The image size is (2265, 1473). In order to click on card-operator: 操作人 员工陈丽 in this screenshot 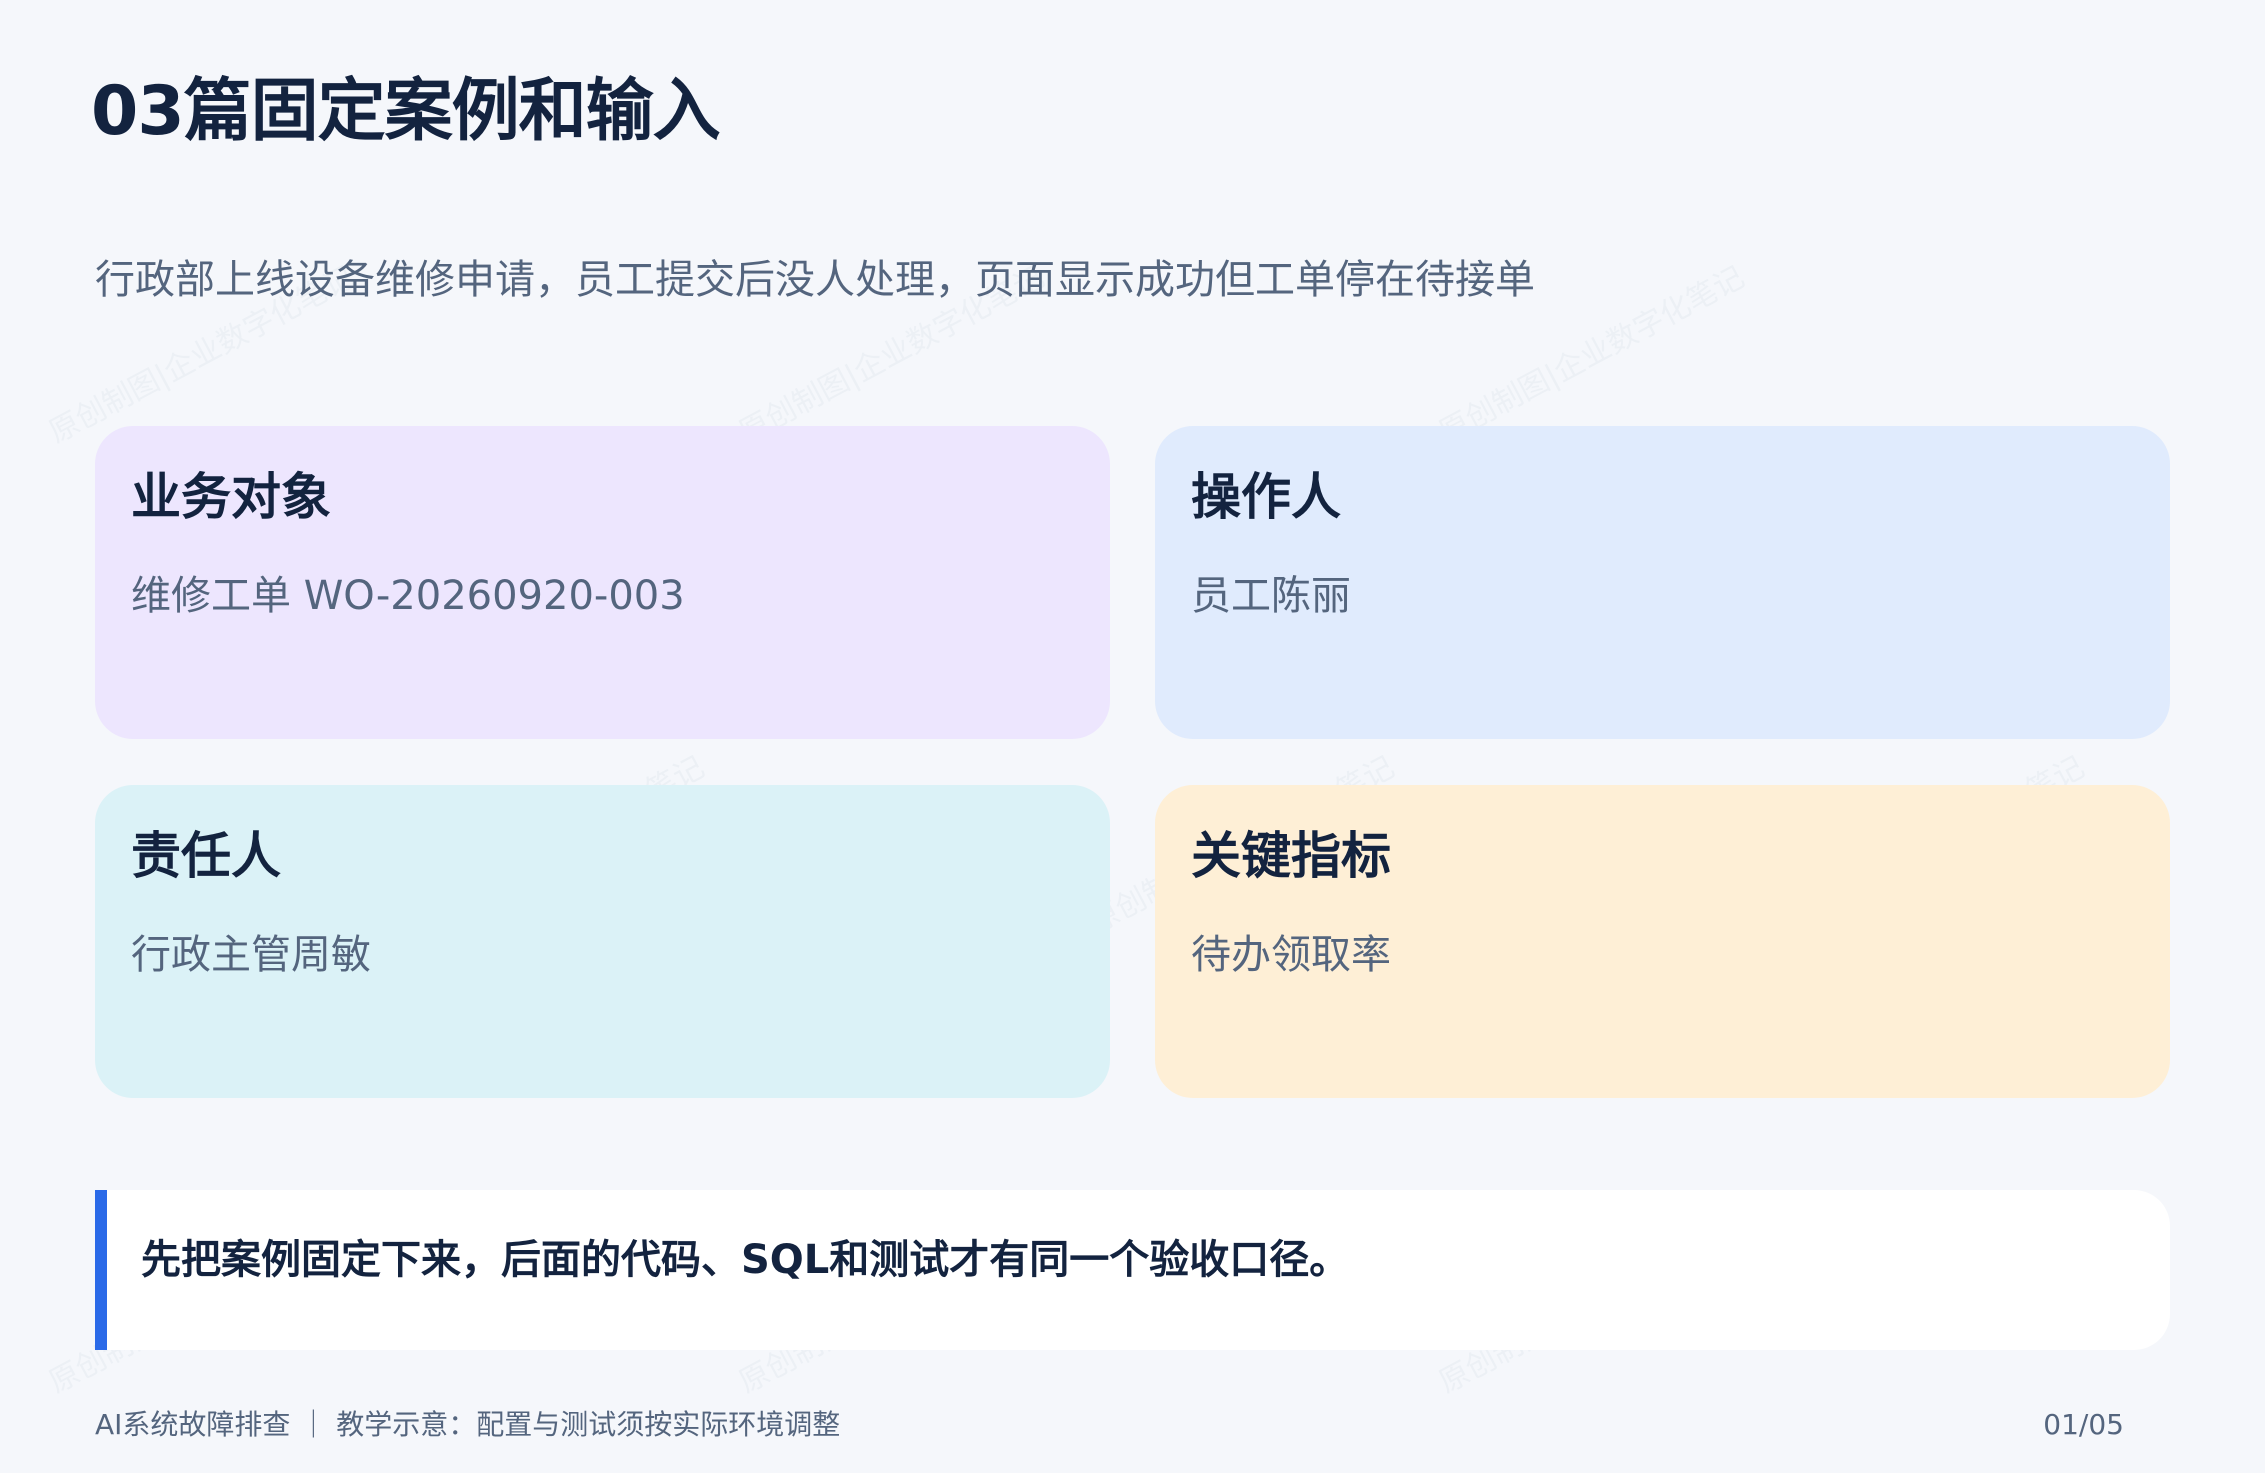, I will do `click(1662, 582)`.